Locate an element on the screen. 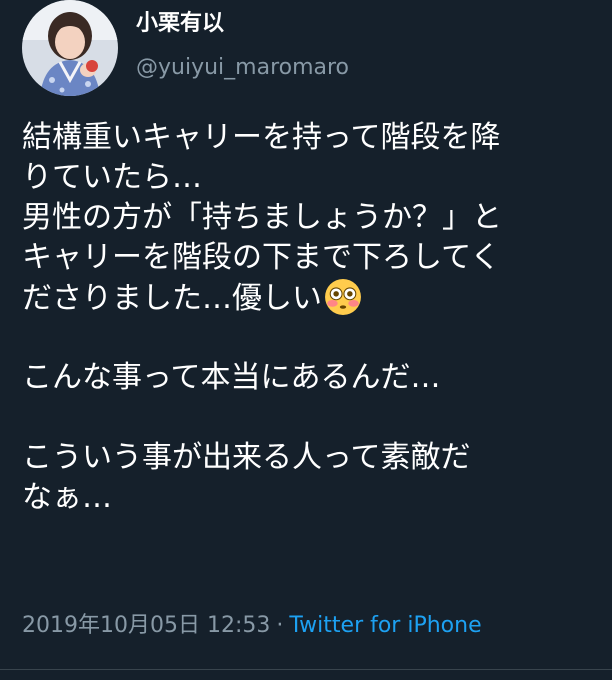 The height and width of the screenshot is (680, 612). avatar is located at coordinates (70, 48).